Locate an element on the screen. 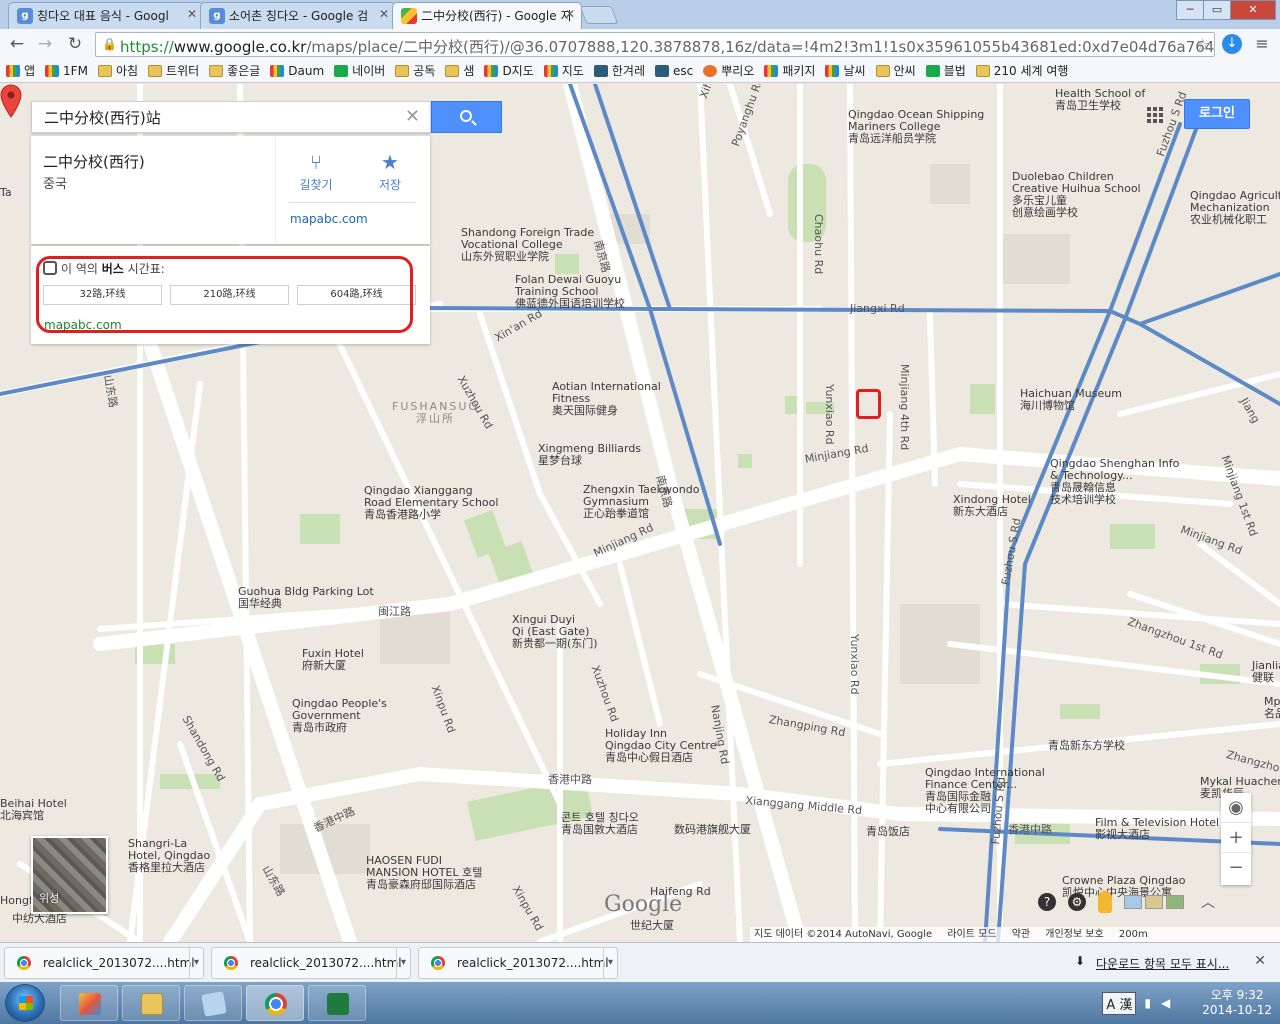 This screenshot has width=1280, height=1024. map-poi-label: Qingdao People's Government 青岛市政府 is located at coordinates (339, 716).